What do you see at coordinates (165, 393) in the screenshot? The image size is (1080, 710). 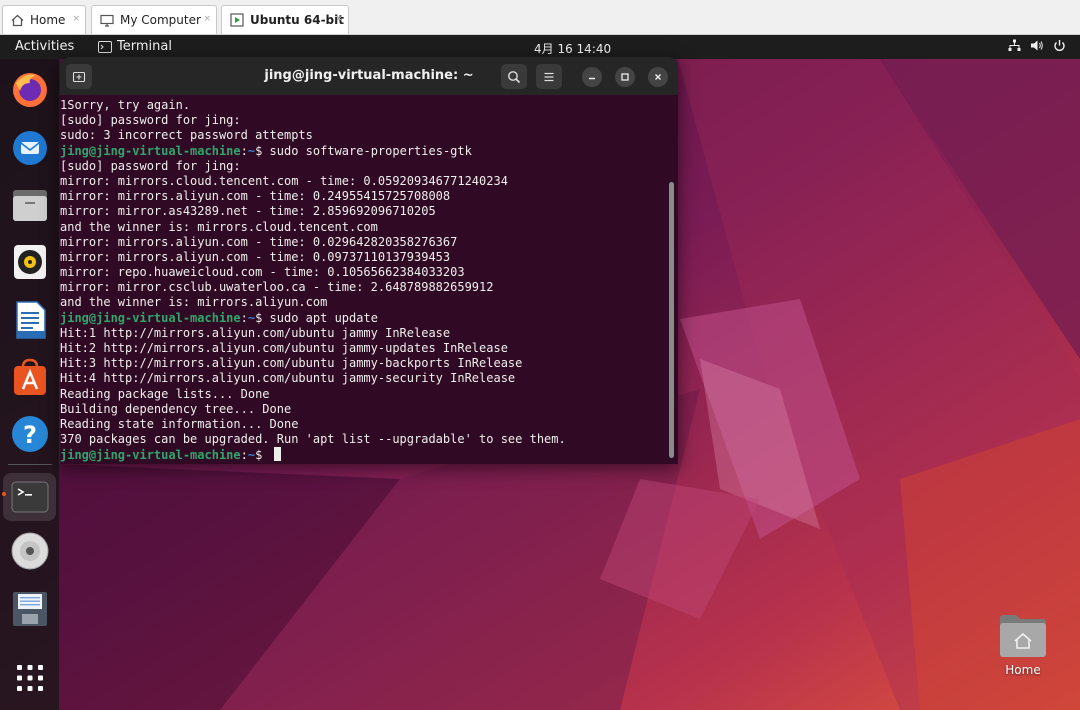 I see `output-text: Reading package lists... Done` at bounding box center [165, 393].